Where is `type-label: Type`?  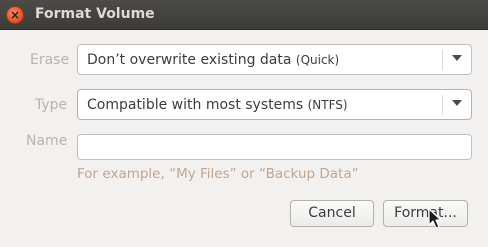
type-label: Type is located at coordinates (51, 105).